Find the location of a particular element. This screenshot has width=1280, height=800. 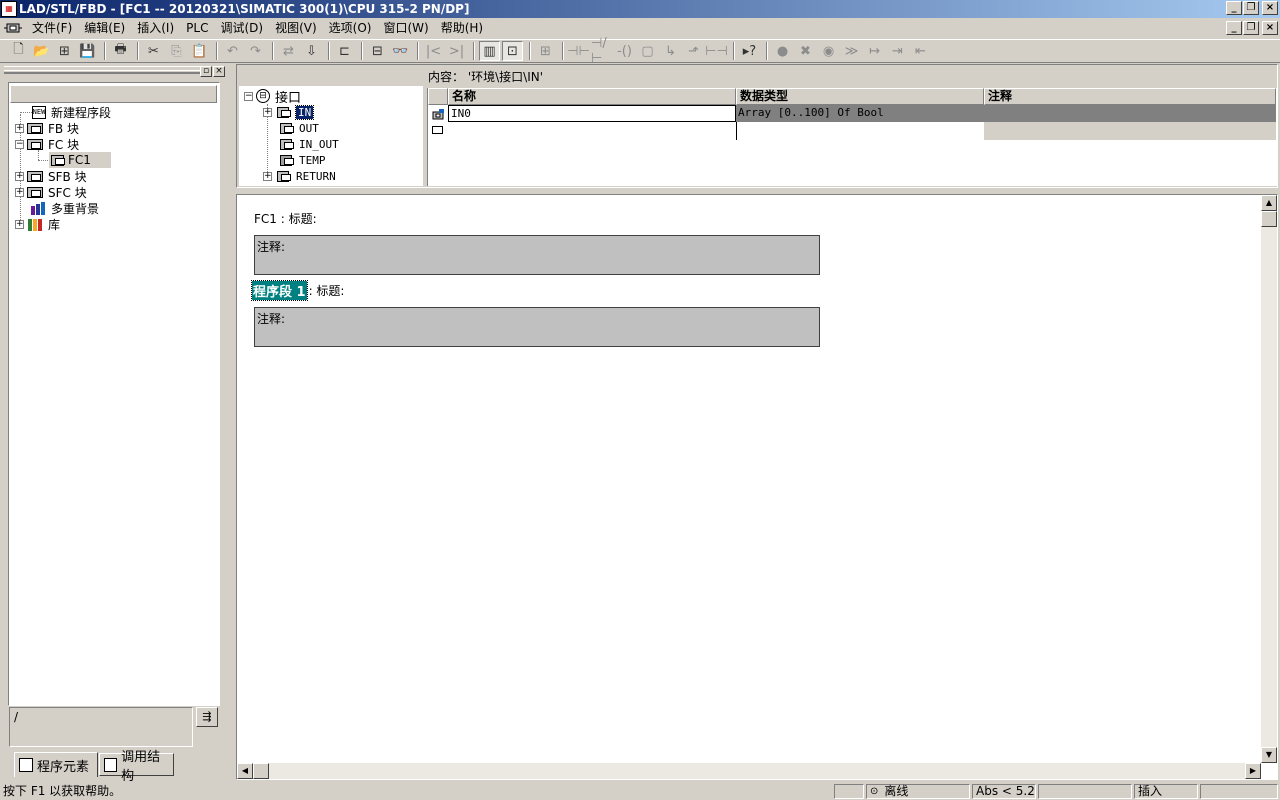

close-branch-icon: ⬏ is located at coordinates (693, 51).